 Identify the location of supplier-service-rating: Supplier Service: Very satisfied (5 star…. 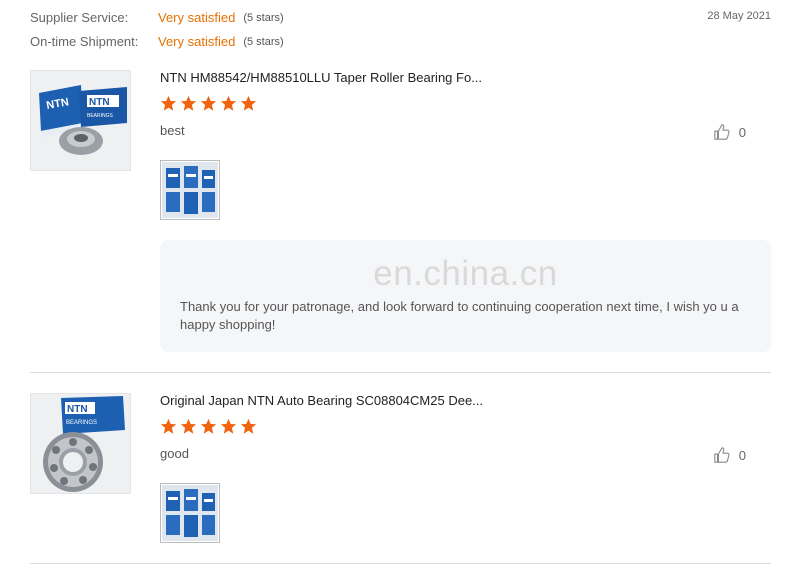
(157, 17).